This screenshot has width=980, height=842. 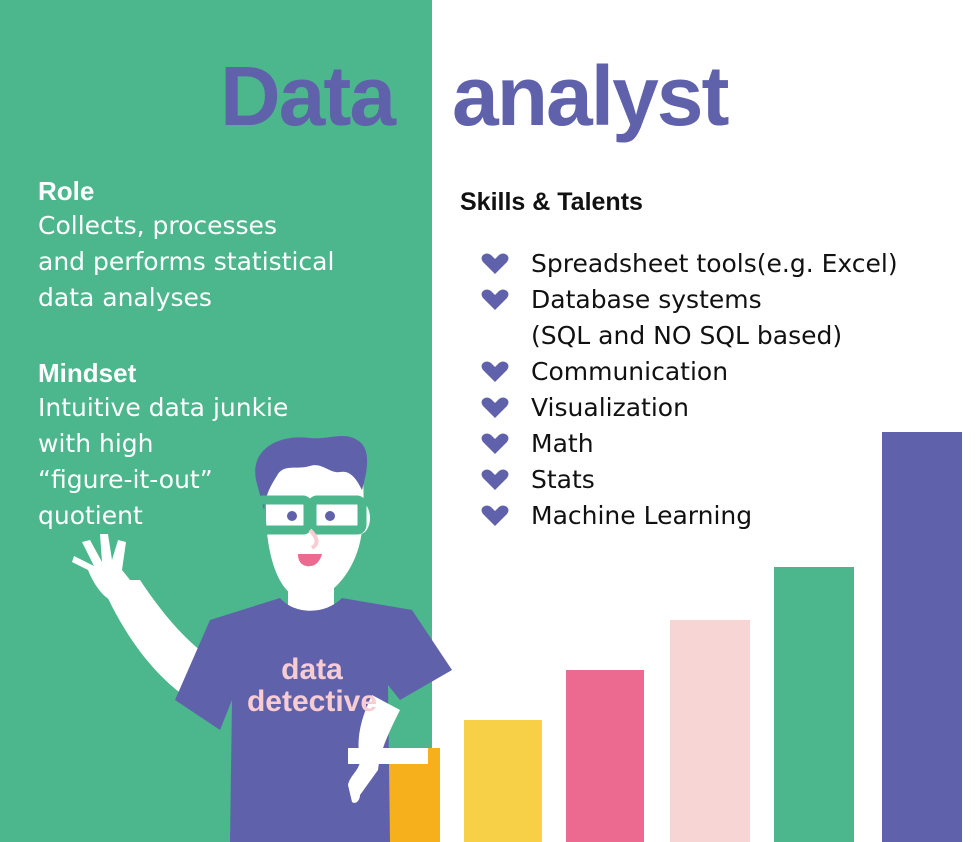 What do you see at coordinates (308, 96) in the screenshot?
I see `title-word-data: Data` at bounding box center [308, 96].